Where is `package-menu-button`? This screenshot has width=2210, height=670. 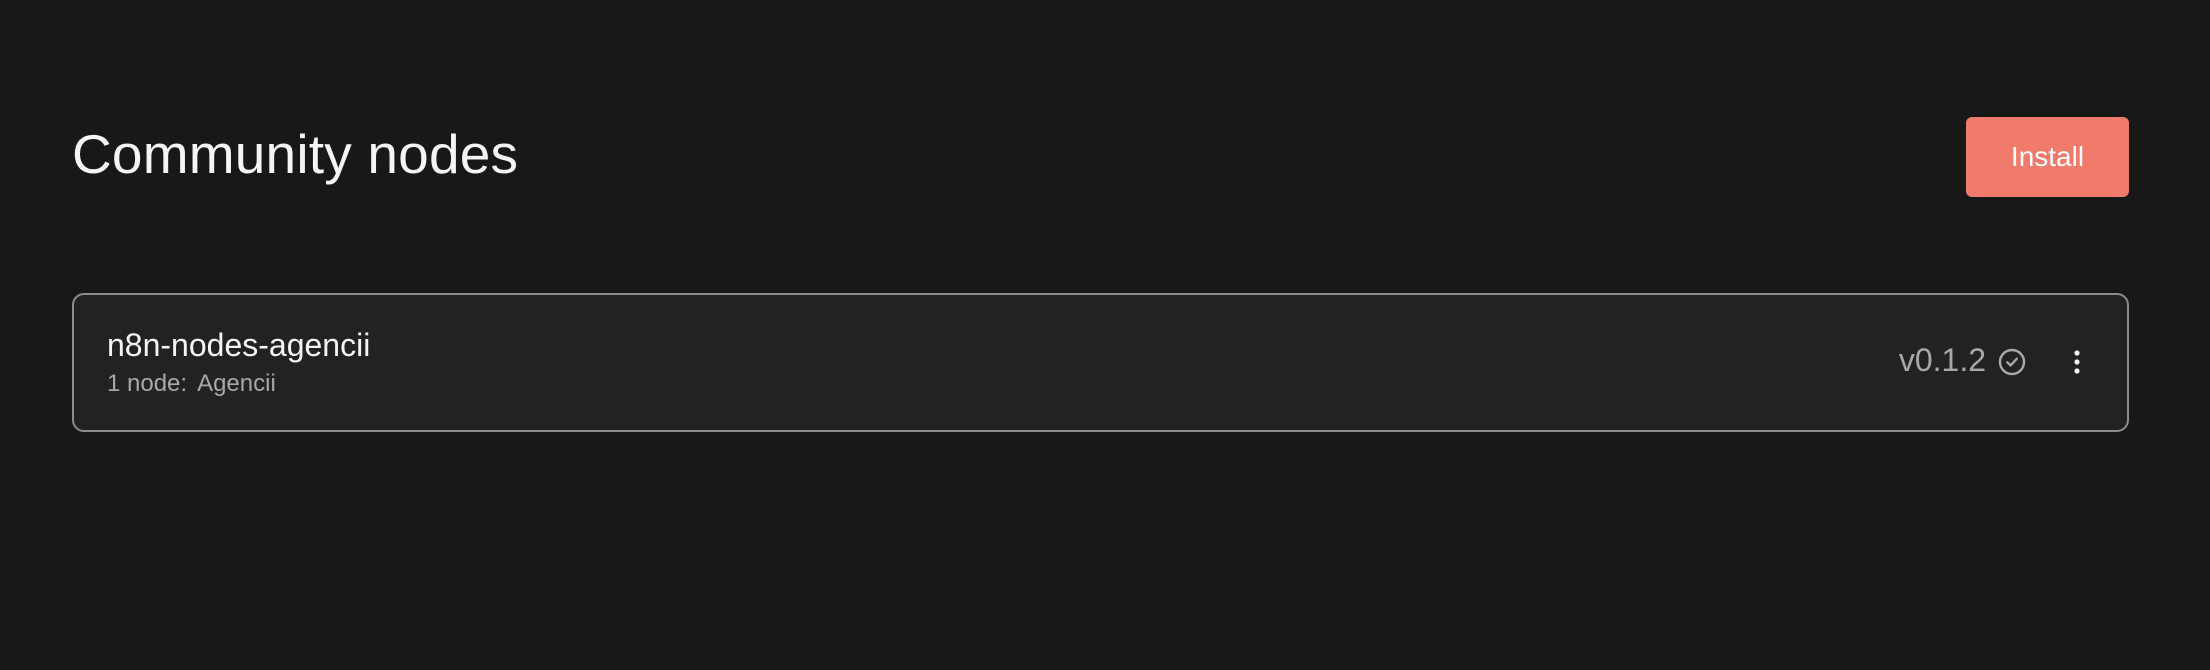 package-menu-button is located at coordinates (2077, 362).